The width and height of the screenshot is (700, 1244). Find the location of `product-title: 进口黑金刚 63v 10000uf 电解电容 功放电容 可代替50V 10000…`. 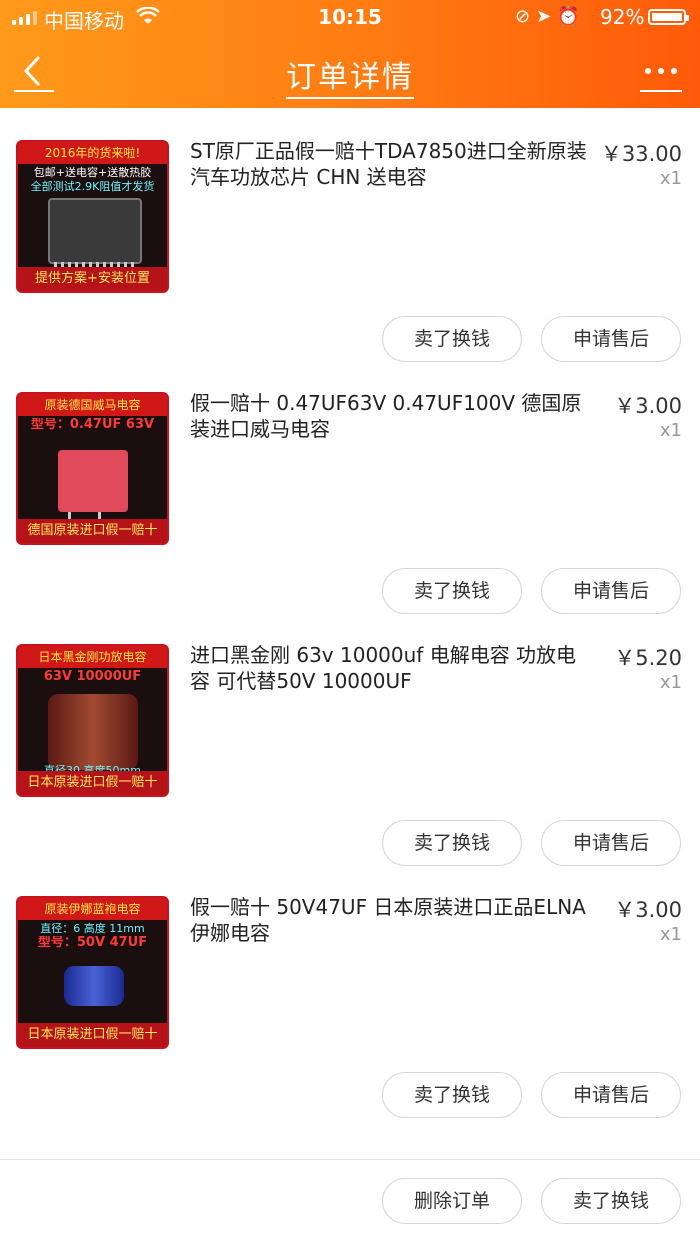

product-title: 进口黑金刚 63v 10000uf 电解电容 功放电容 可代替50V 10000… is located at coordinates (390, 668).